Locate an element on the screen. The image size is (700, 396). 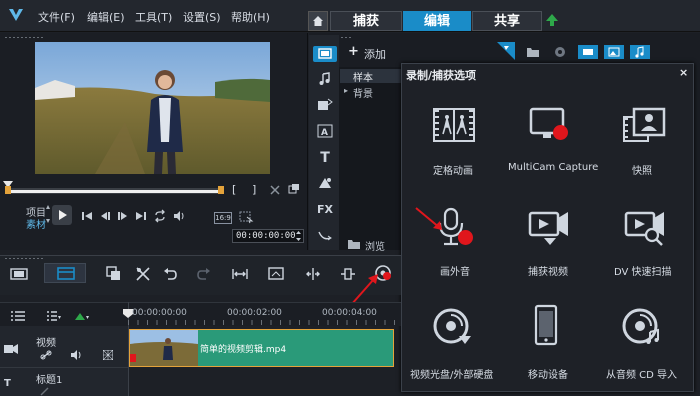
media-library-button is located at coordinates (325, 54).